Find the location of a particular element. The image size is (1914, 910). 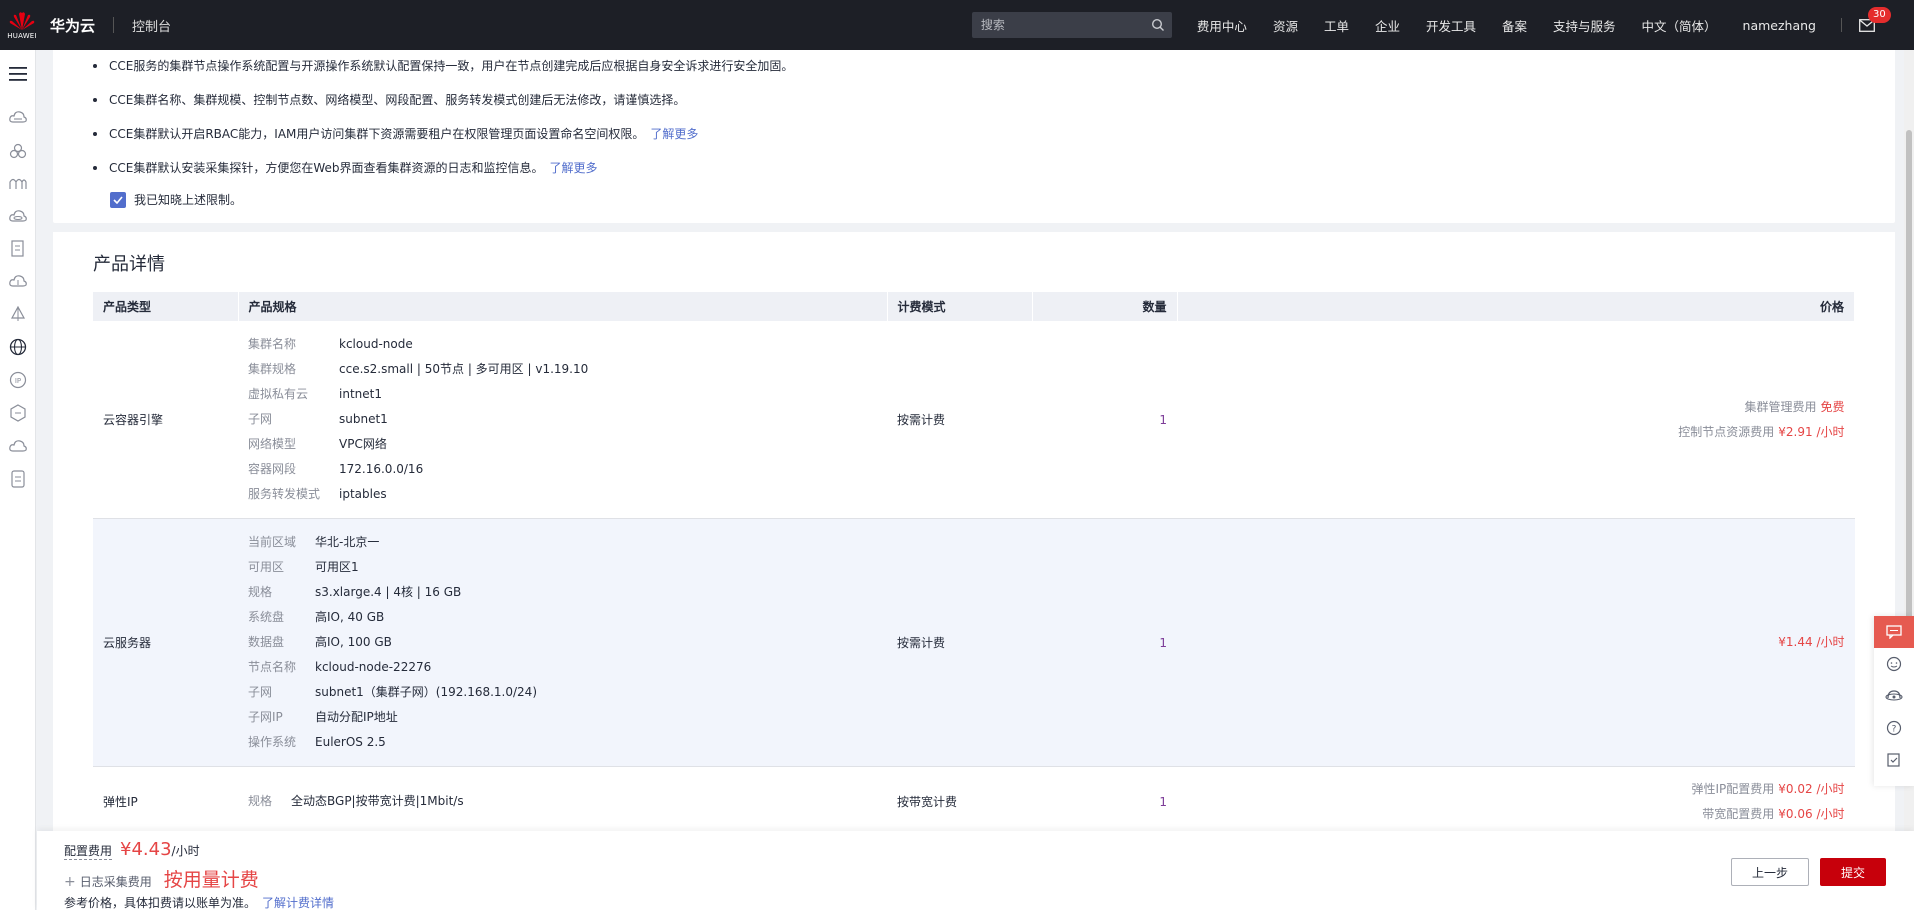

price-label: 弹性IP配置费用 is located at coordinates (1733, 788).